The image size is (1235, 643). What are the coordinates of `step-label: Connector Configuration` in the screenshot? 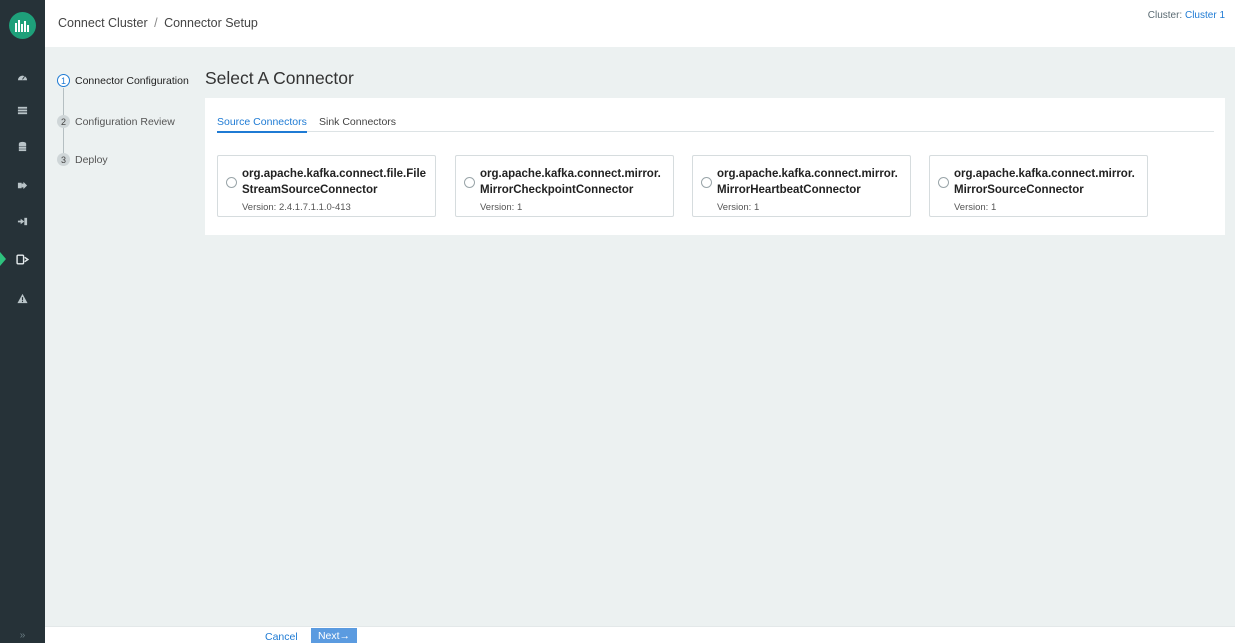 It's located at (132, 80).